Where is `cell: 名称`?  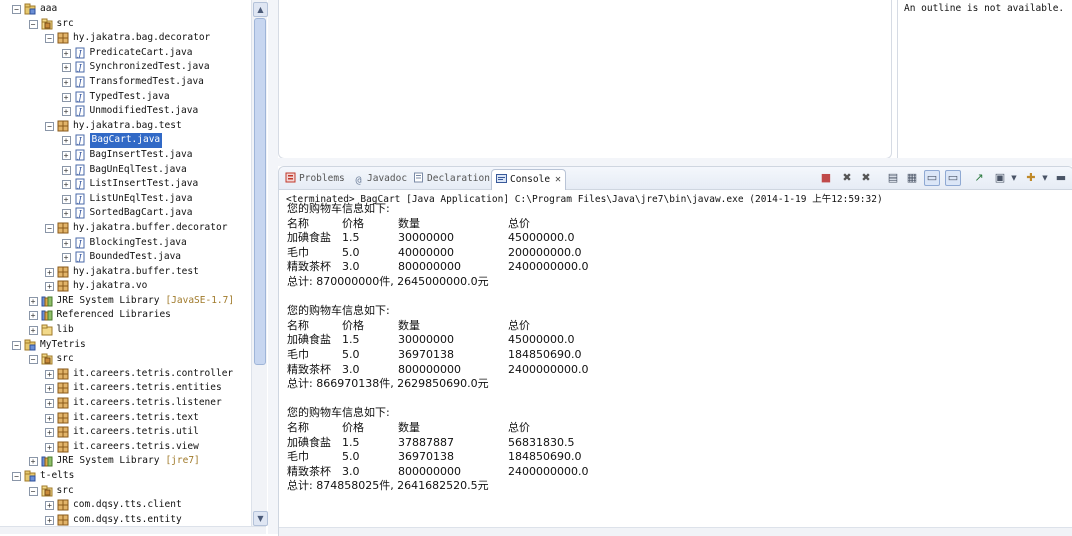 cell: 名称 is located at coordinates (298, 223).